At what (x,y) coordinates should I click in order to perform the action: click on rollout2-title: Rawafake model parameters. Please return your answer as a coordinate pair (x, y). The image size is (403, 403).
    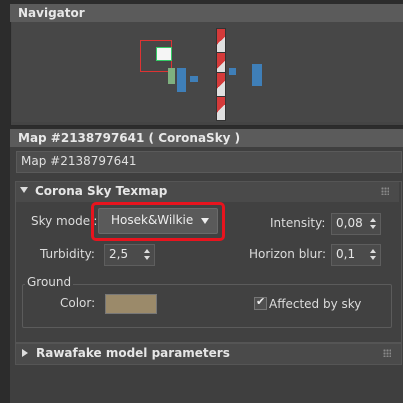
    Looking at the image, I should click on (133, 353).